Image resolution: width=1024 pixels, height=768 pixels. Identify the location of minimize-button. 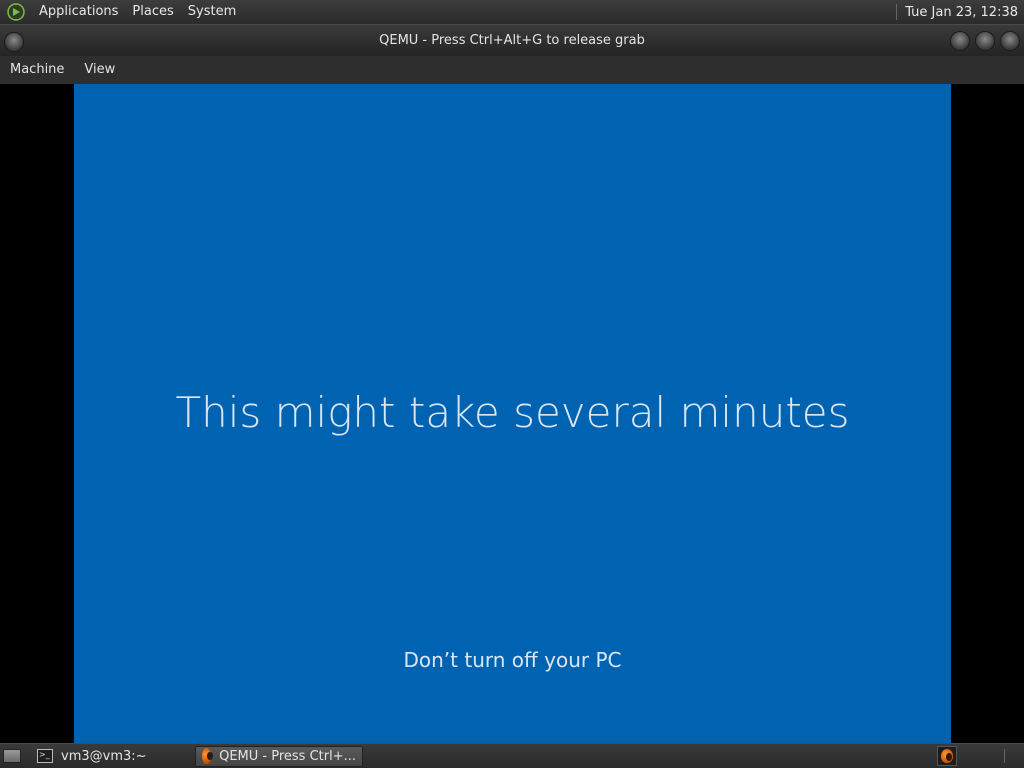
(960, 41).